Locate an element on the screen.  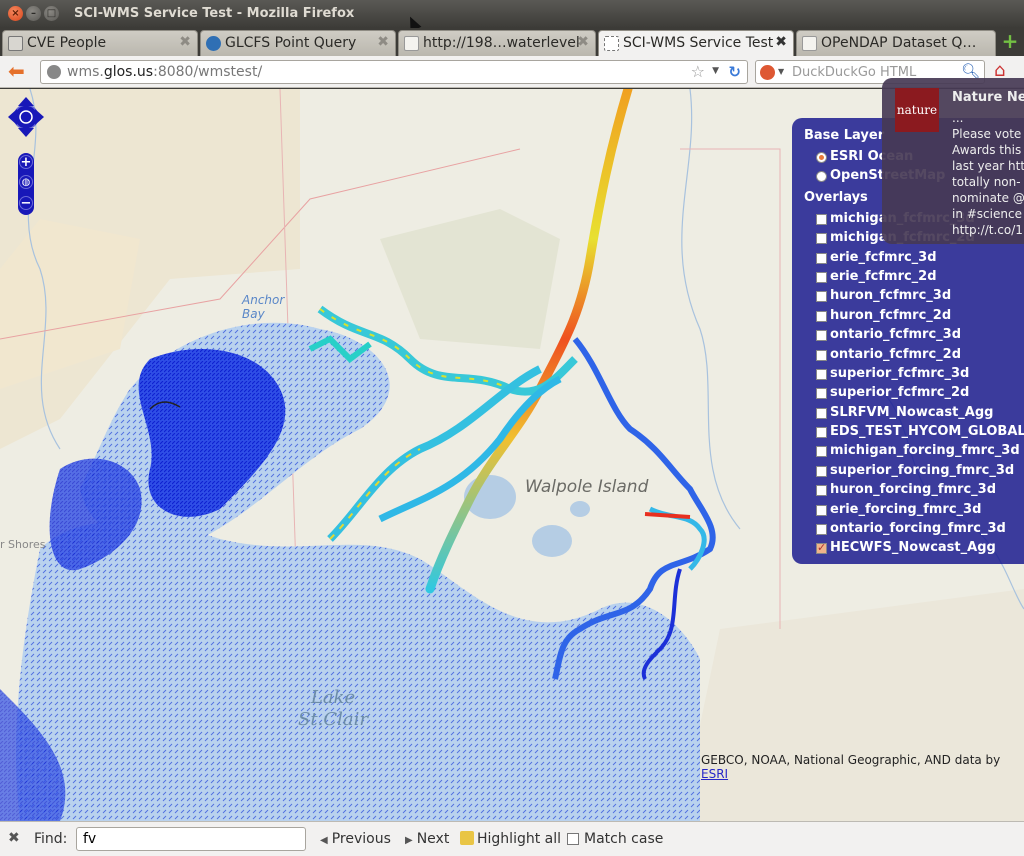
url-text: wms.glos.us:8080/wmstest/ is located at coordinates (164, 72).